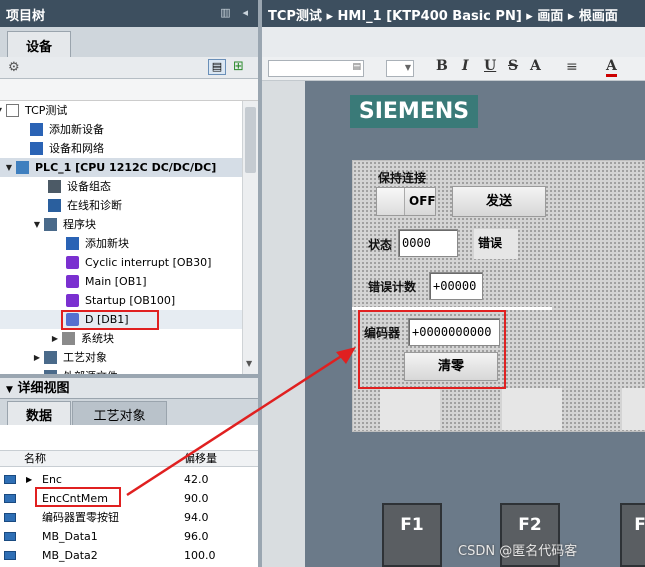  What do you see at coordinates (346, 355) in the screenshot?
I see `arrow-head-icon` at bounding box center [346, 355].